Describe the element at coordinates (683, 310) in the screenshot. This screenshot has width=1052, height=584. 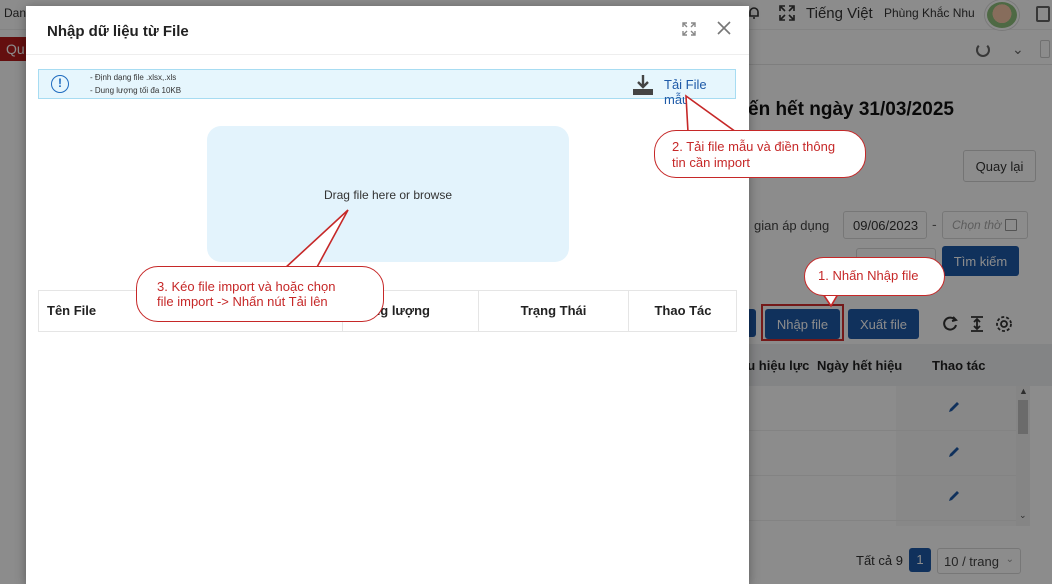
I see `table-header-action: Thao Tác` at that location.